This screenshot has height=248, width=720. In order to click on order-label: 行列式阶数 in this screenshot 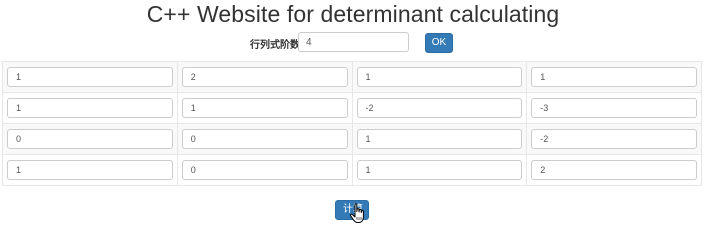, I will do `click(275, 45)`.